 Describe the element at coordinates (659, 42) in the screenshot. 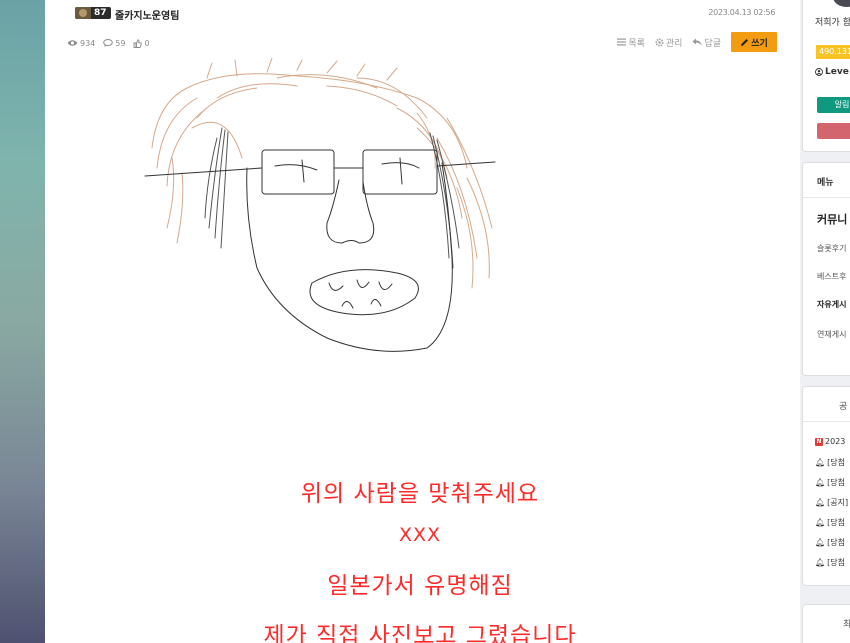

I see `gear-icon` at that location.